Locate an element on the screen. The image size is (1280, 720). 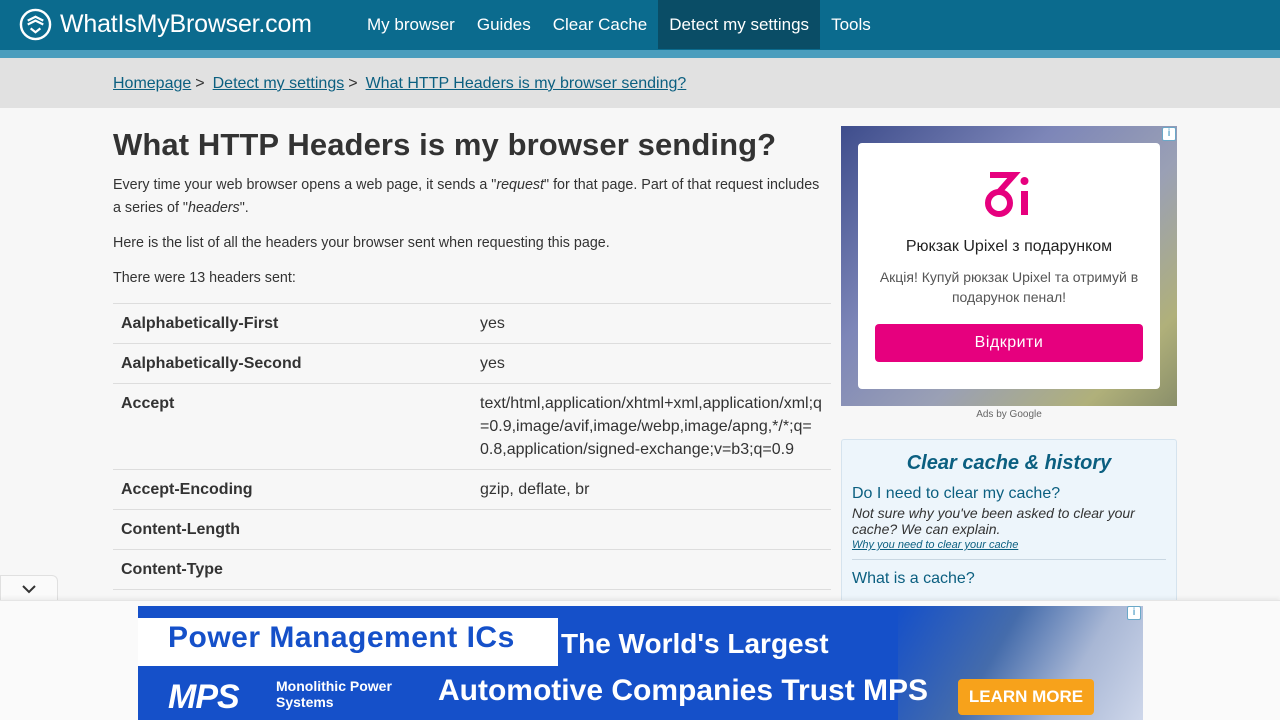
header-name: Content-Length is located at coordinates (292, 529).